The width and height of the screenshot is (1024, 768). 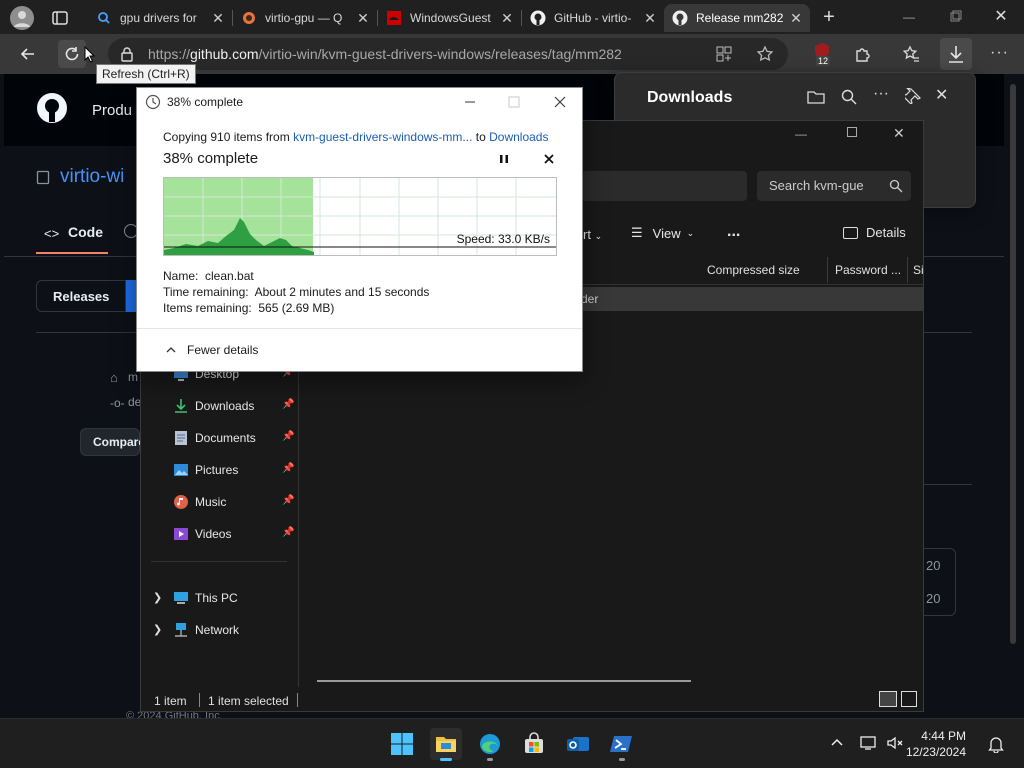 I want to click on details-pane-button: Details, so click(x=874, y=232).